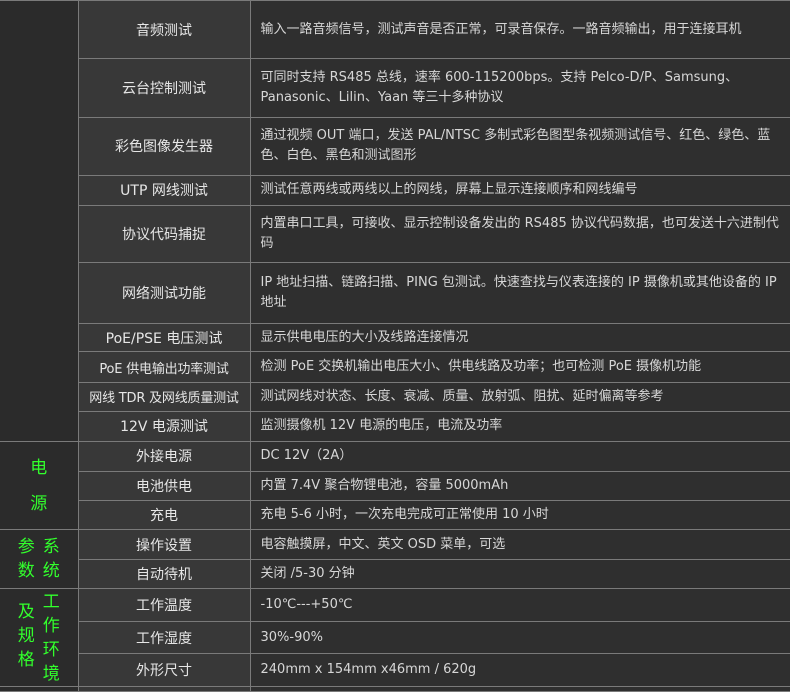 The width and height of the screenshot is (790, 692). Describe the element at coordinates (51, 547) in the screenshot. I see `category-char: 系` at that location.